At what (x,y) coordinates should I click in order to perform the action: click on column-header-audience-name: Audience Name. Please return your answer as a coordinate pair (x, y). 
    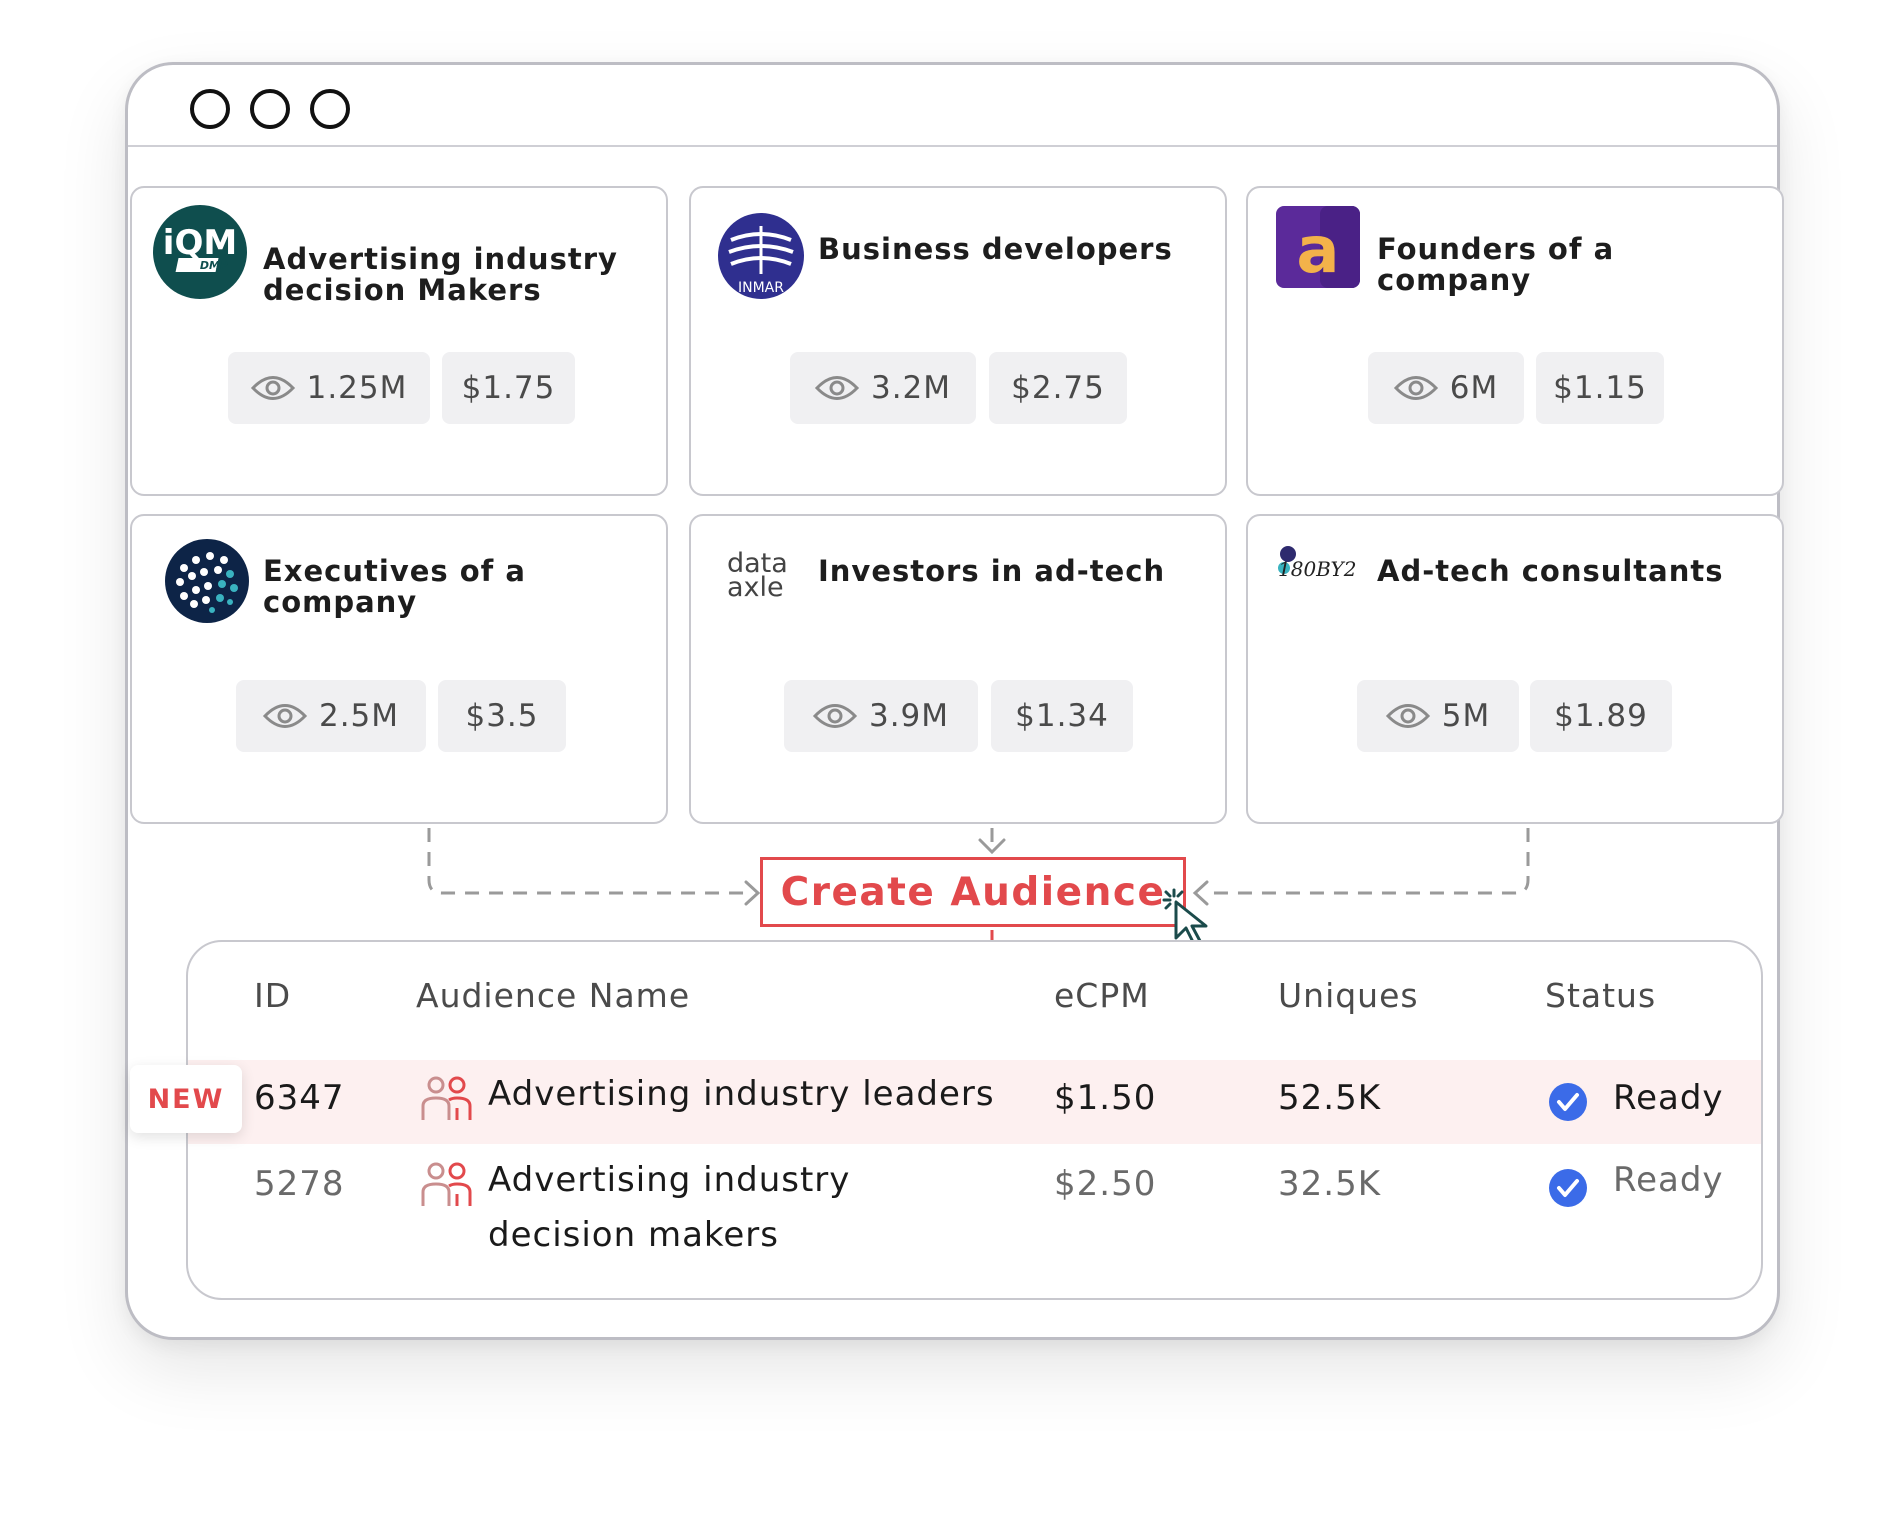
    Looking at the image, I should click on (553, 995).